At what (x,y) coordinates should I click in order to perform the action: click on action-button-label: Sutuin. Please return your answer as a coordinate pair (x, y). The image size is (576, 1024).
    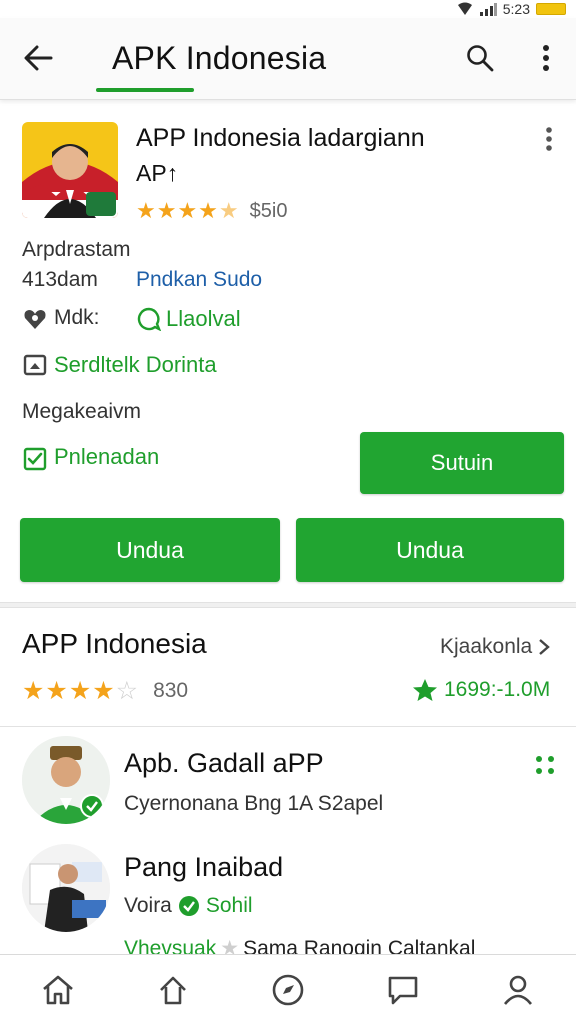
    Looking at the image, I should click on (462, 462).